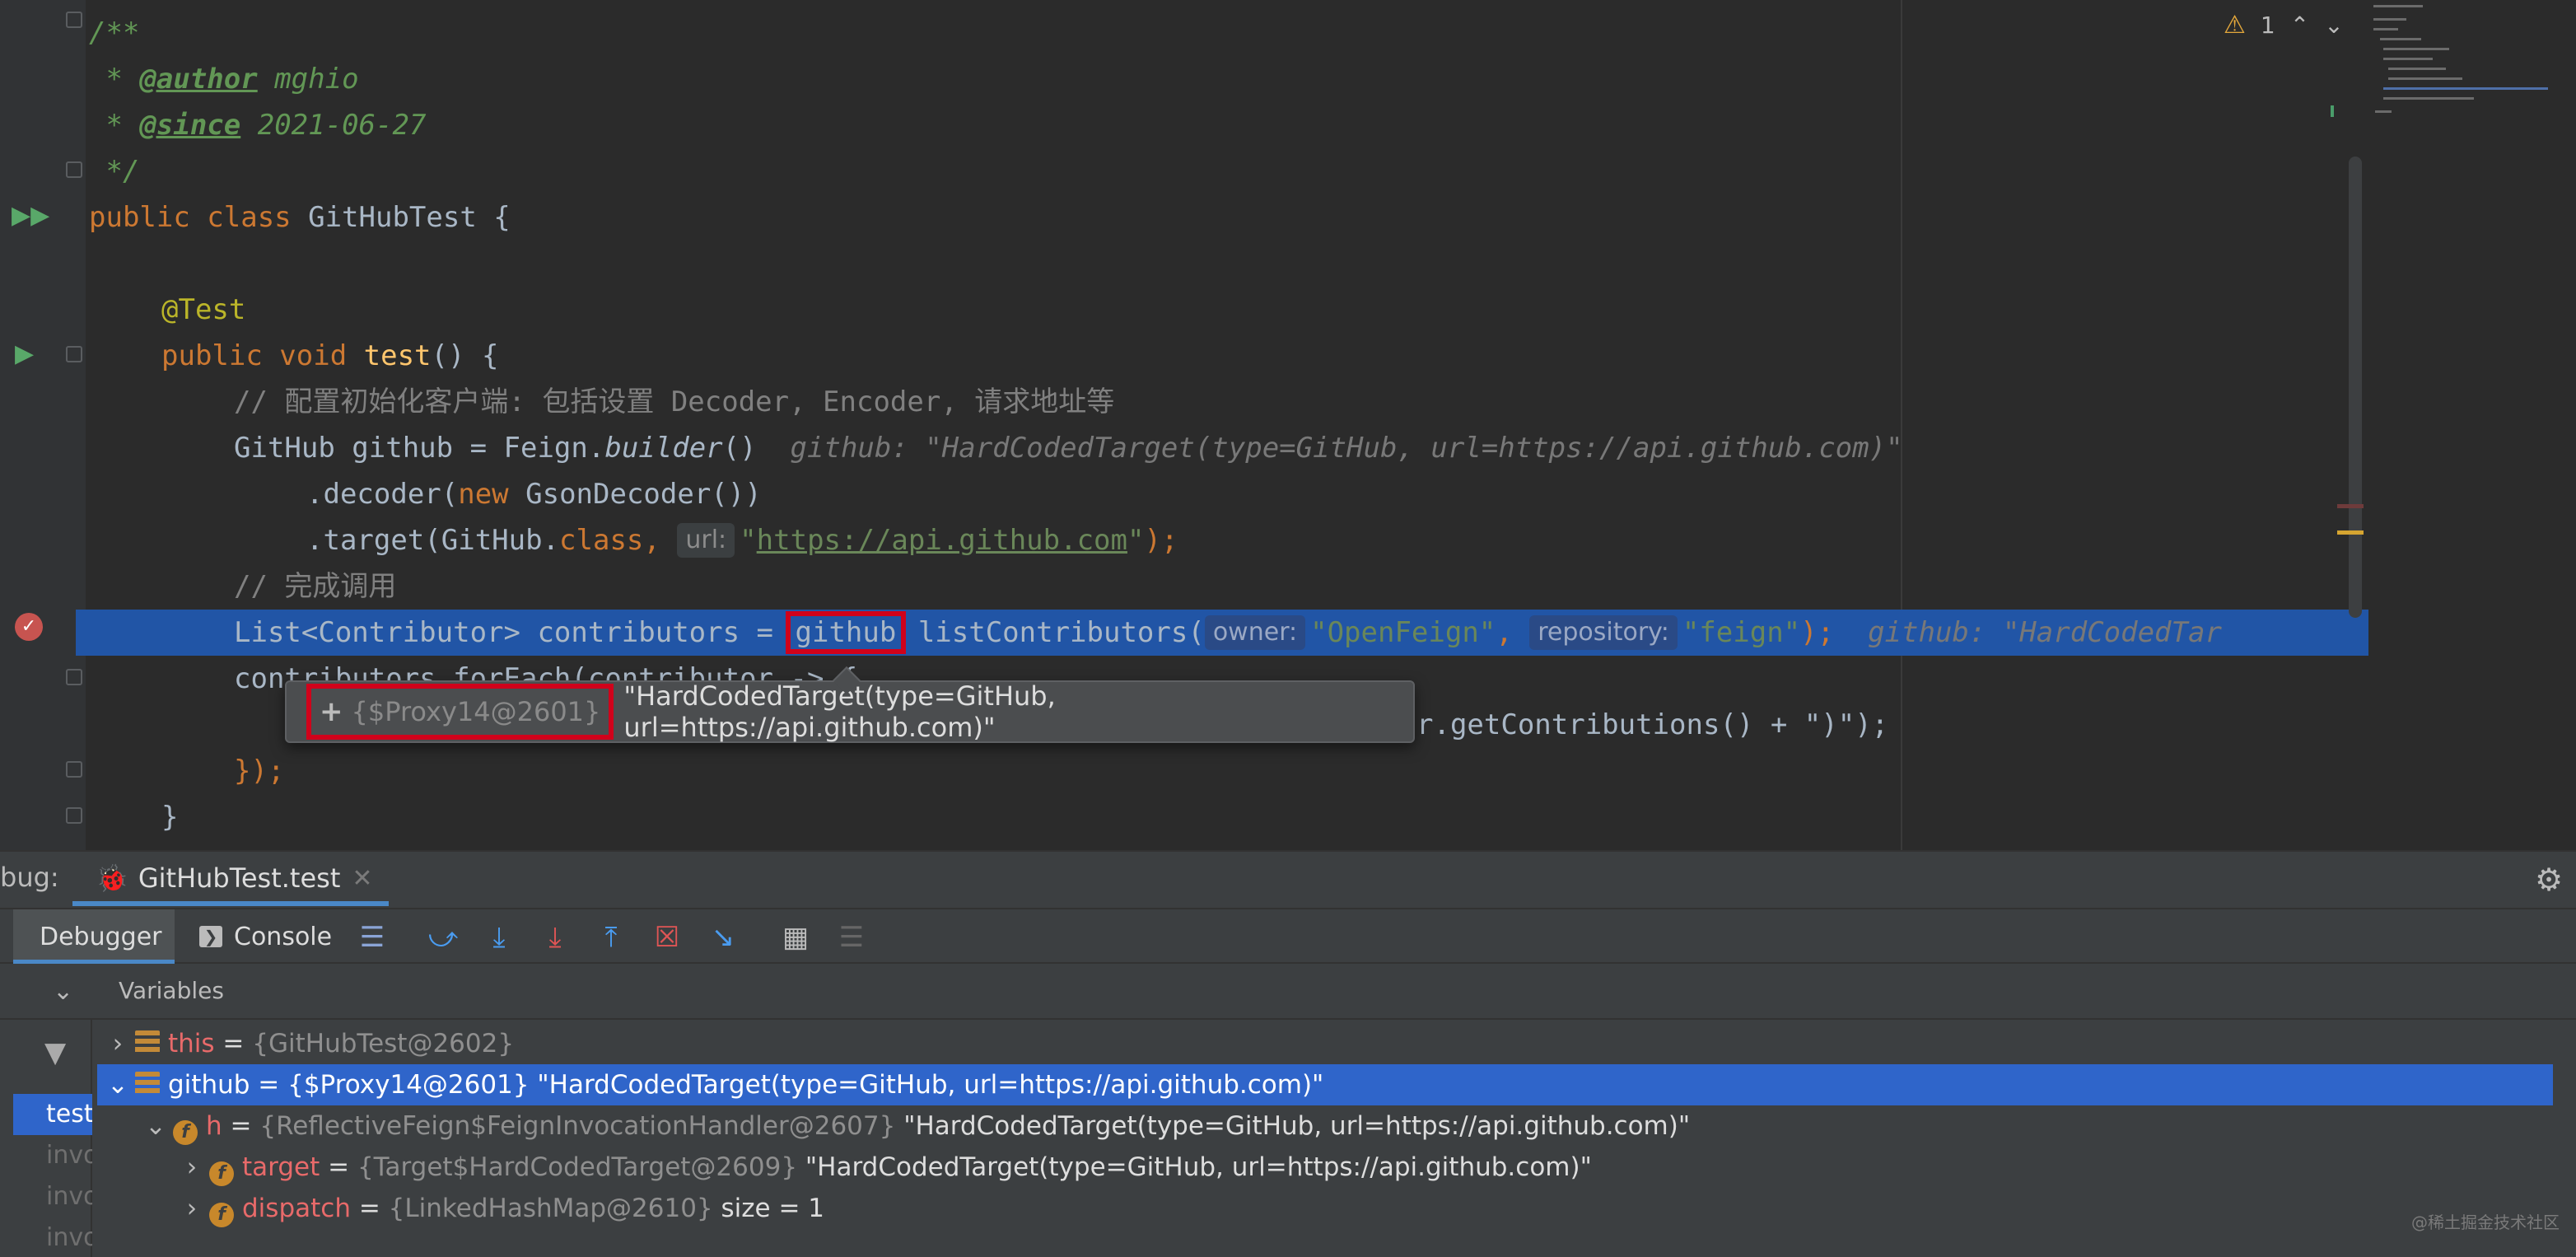 This screenshot has width=2576, height=1257. Describe the element at coordinates (1255, 632) in the screenshot. I see `parameter-hint: owner:` at that location.